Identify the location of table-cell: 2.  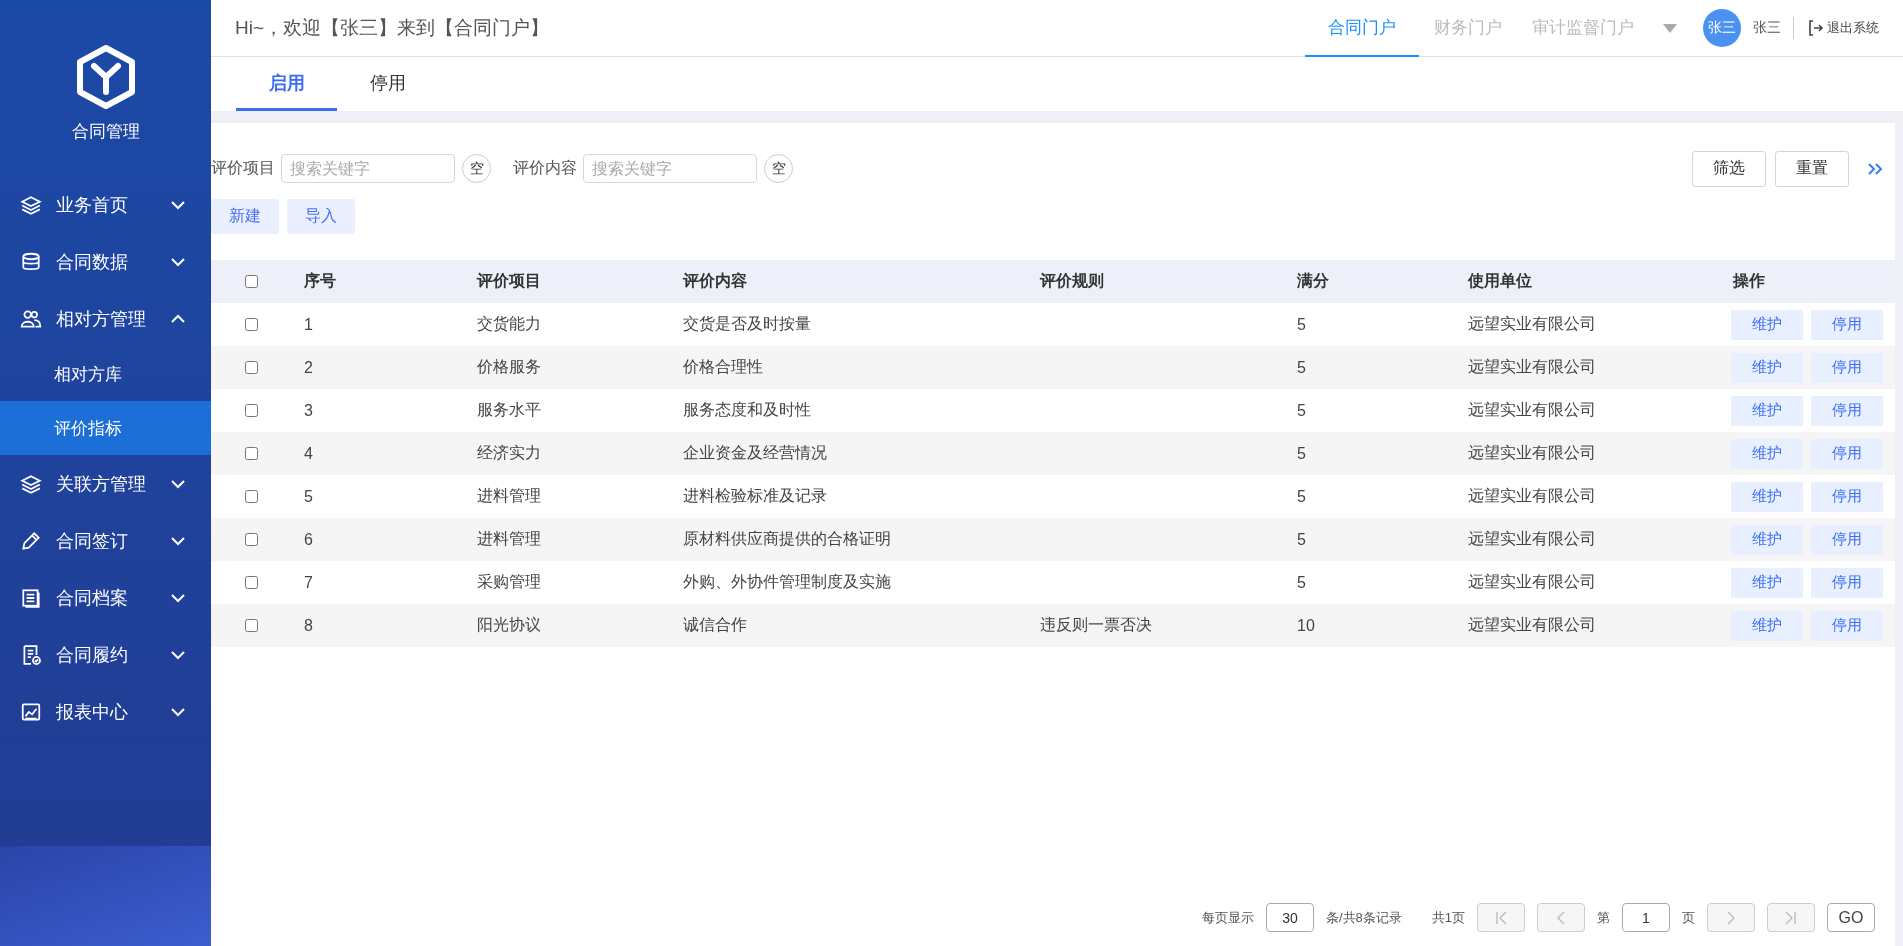
(308, 367).